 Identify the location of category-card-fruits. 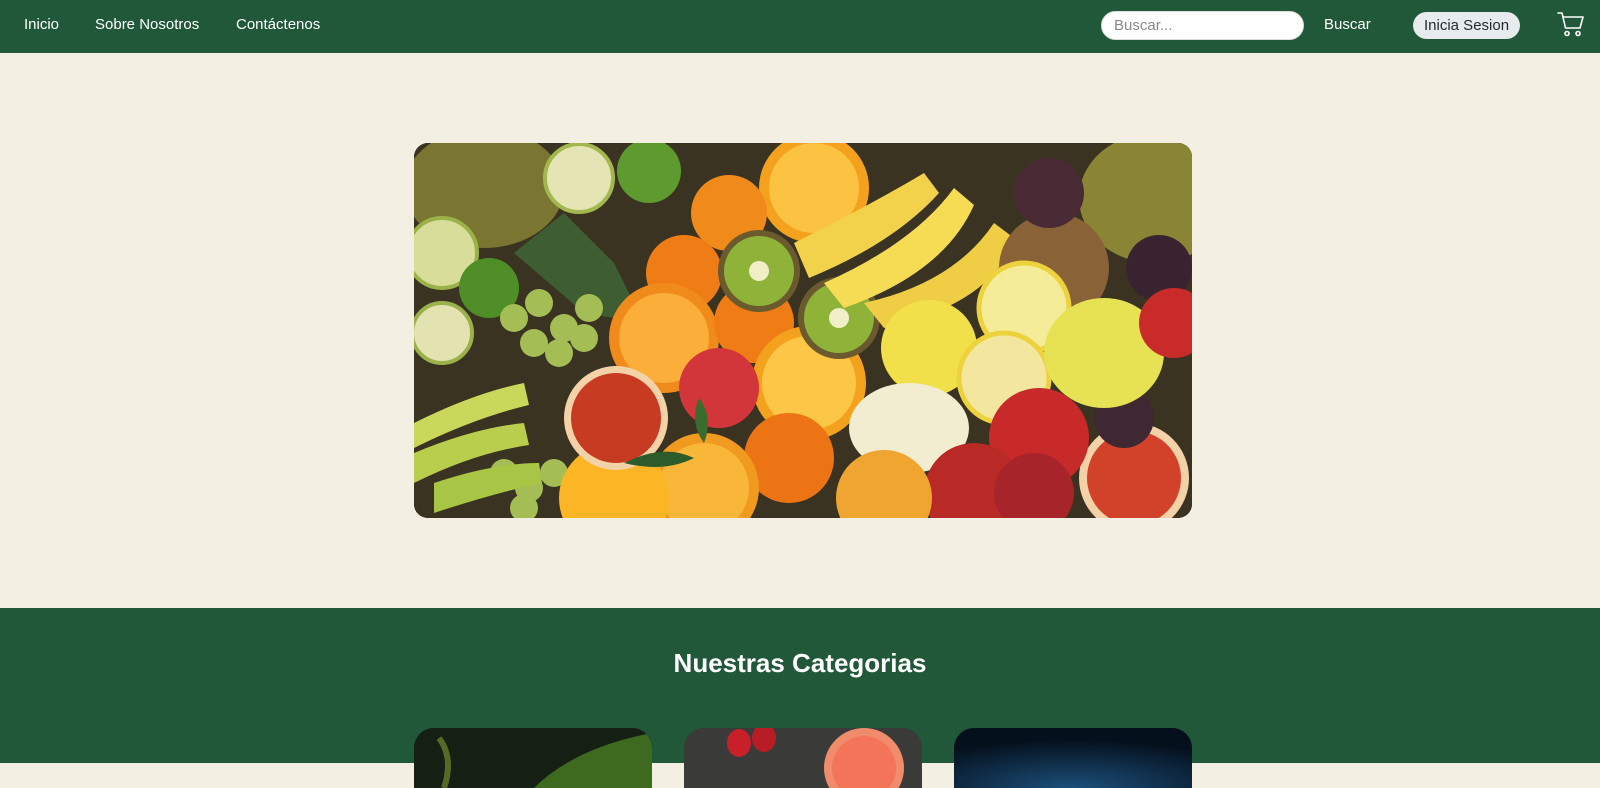
(803, 758).